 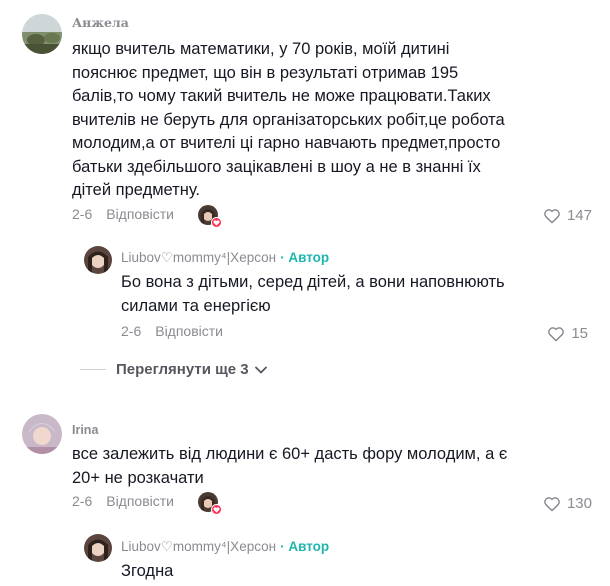 I want to click on reply-meta: 2-6 Відповісти, so click(x=172, y=331).